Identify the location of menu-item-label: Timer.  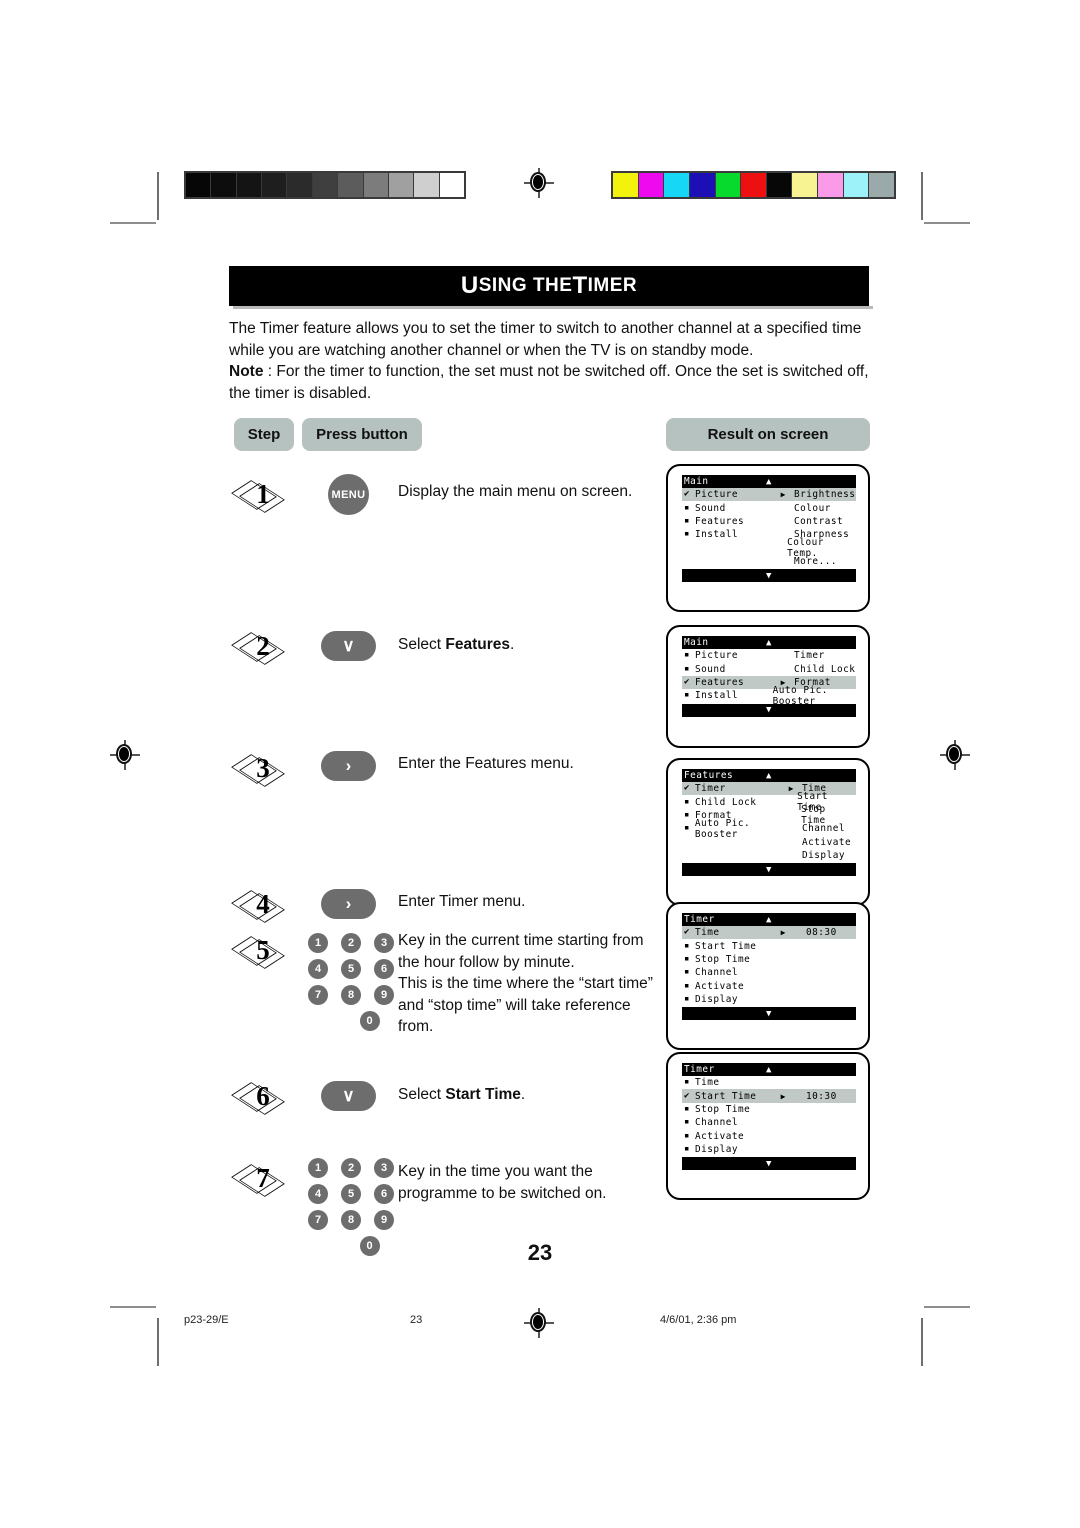
(710, 789).